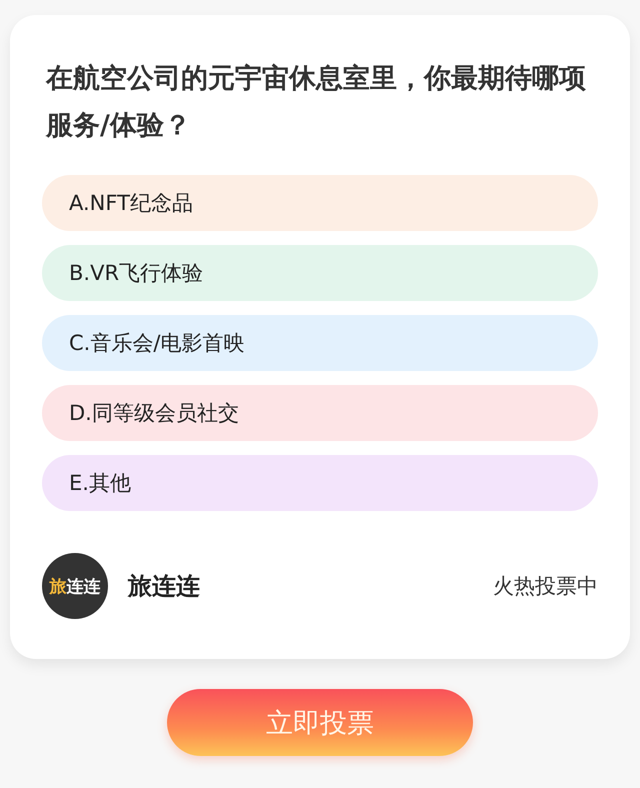 The image size is (640, 788). What do you see at coordinates (545, 586) in the screenshot?
I see `poll-status: 火热投票中` at bounding box center [545, 586].